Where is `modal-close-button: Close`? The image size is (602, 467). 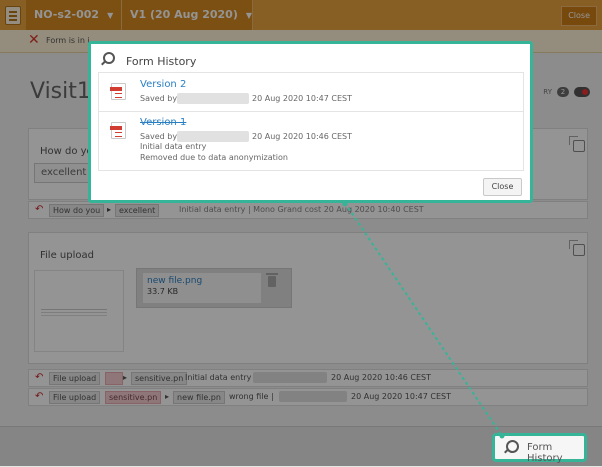
modal-close-button: Close is located at coordinates (502, 187).